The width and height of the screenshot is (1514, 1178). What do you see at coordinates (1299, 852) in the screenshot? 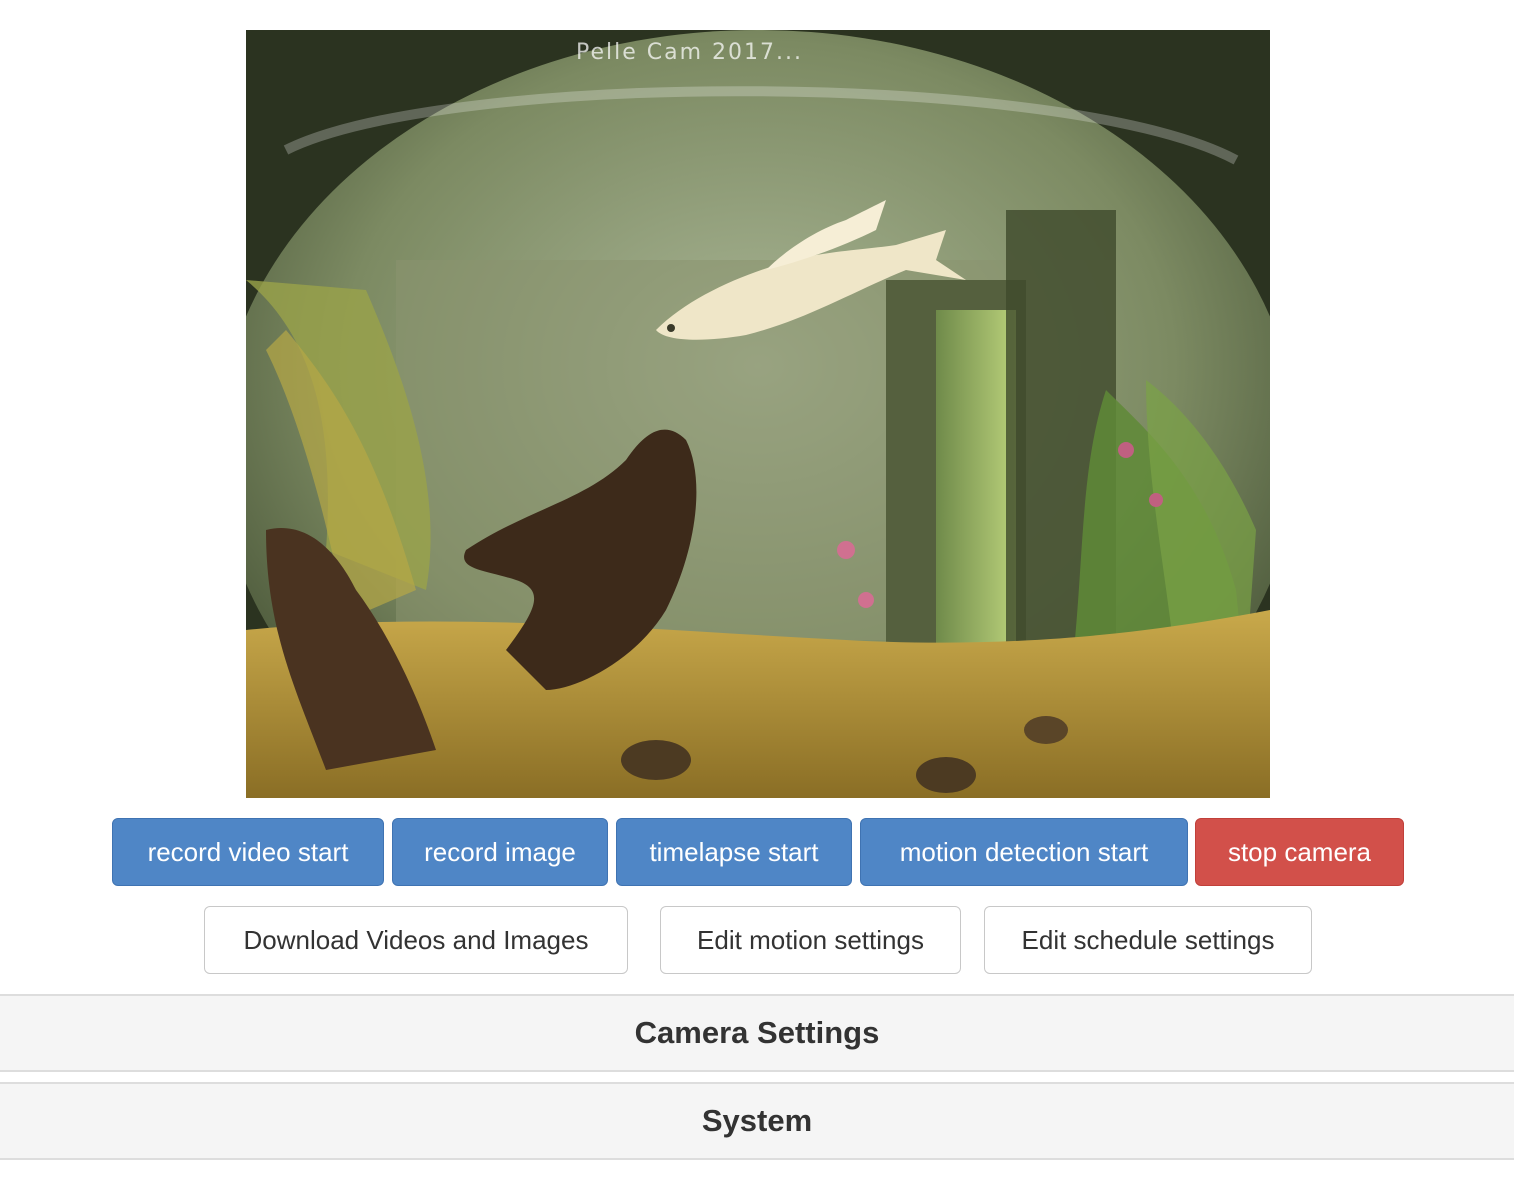
I see `stop-camera-button: stop camera` at bounding box center [1299, 852].